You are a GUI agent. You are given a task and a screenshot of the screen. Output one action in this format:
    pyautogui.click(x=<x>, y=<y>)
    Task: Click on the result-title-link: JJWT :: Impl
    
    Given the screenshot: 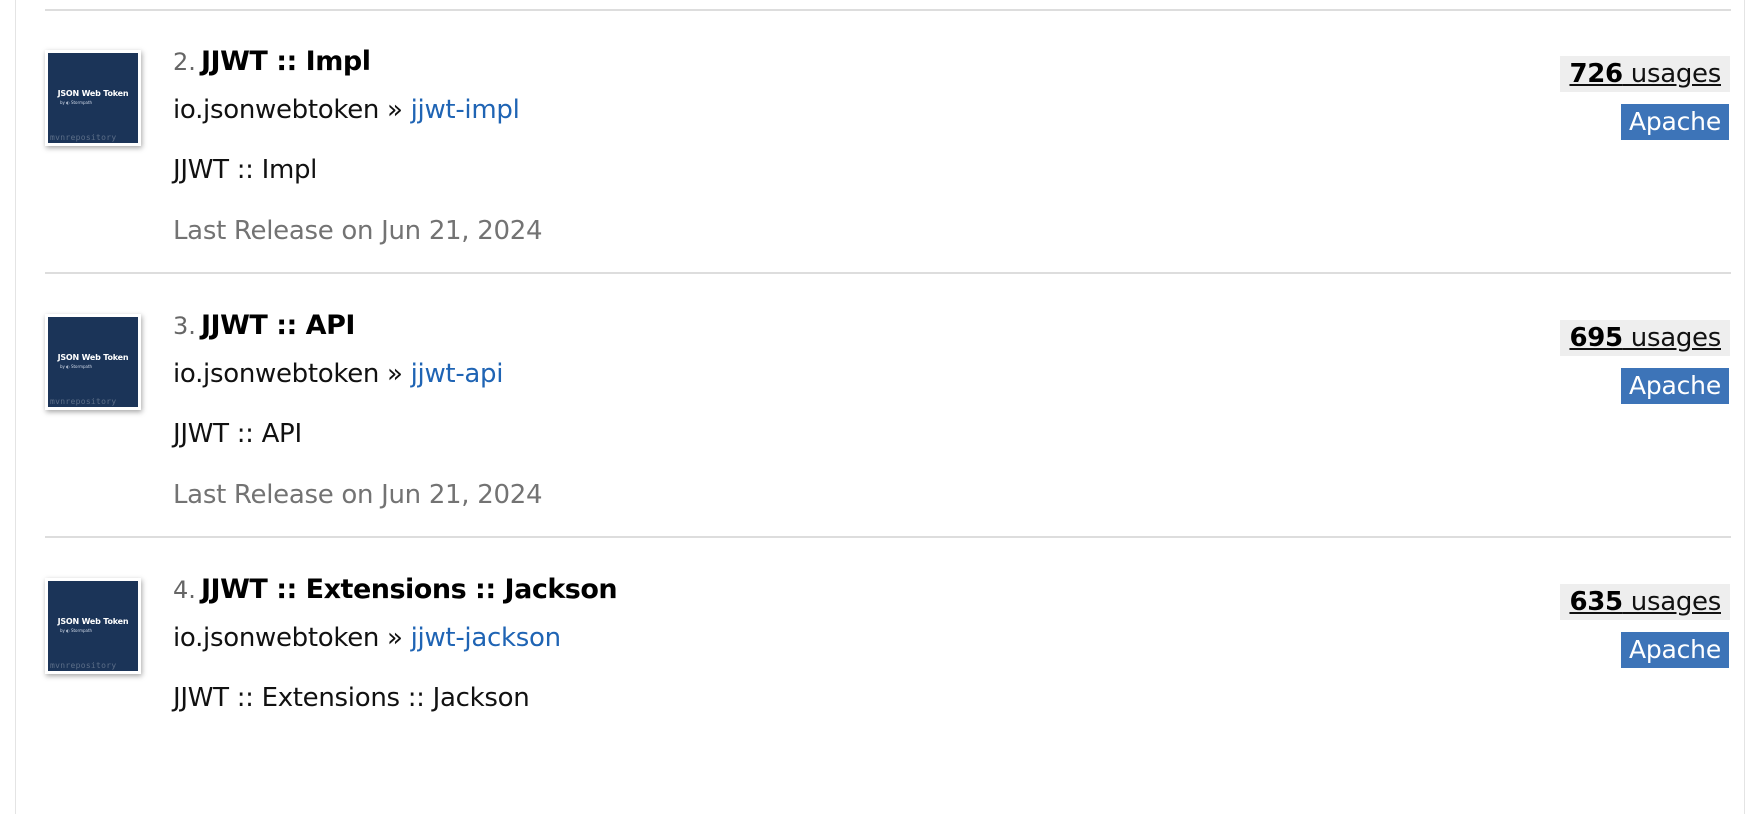 What is the action you would take?
    pyautogui.click(x=286, y=61)
    